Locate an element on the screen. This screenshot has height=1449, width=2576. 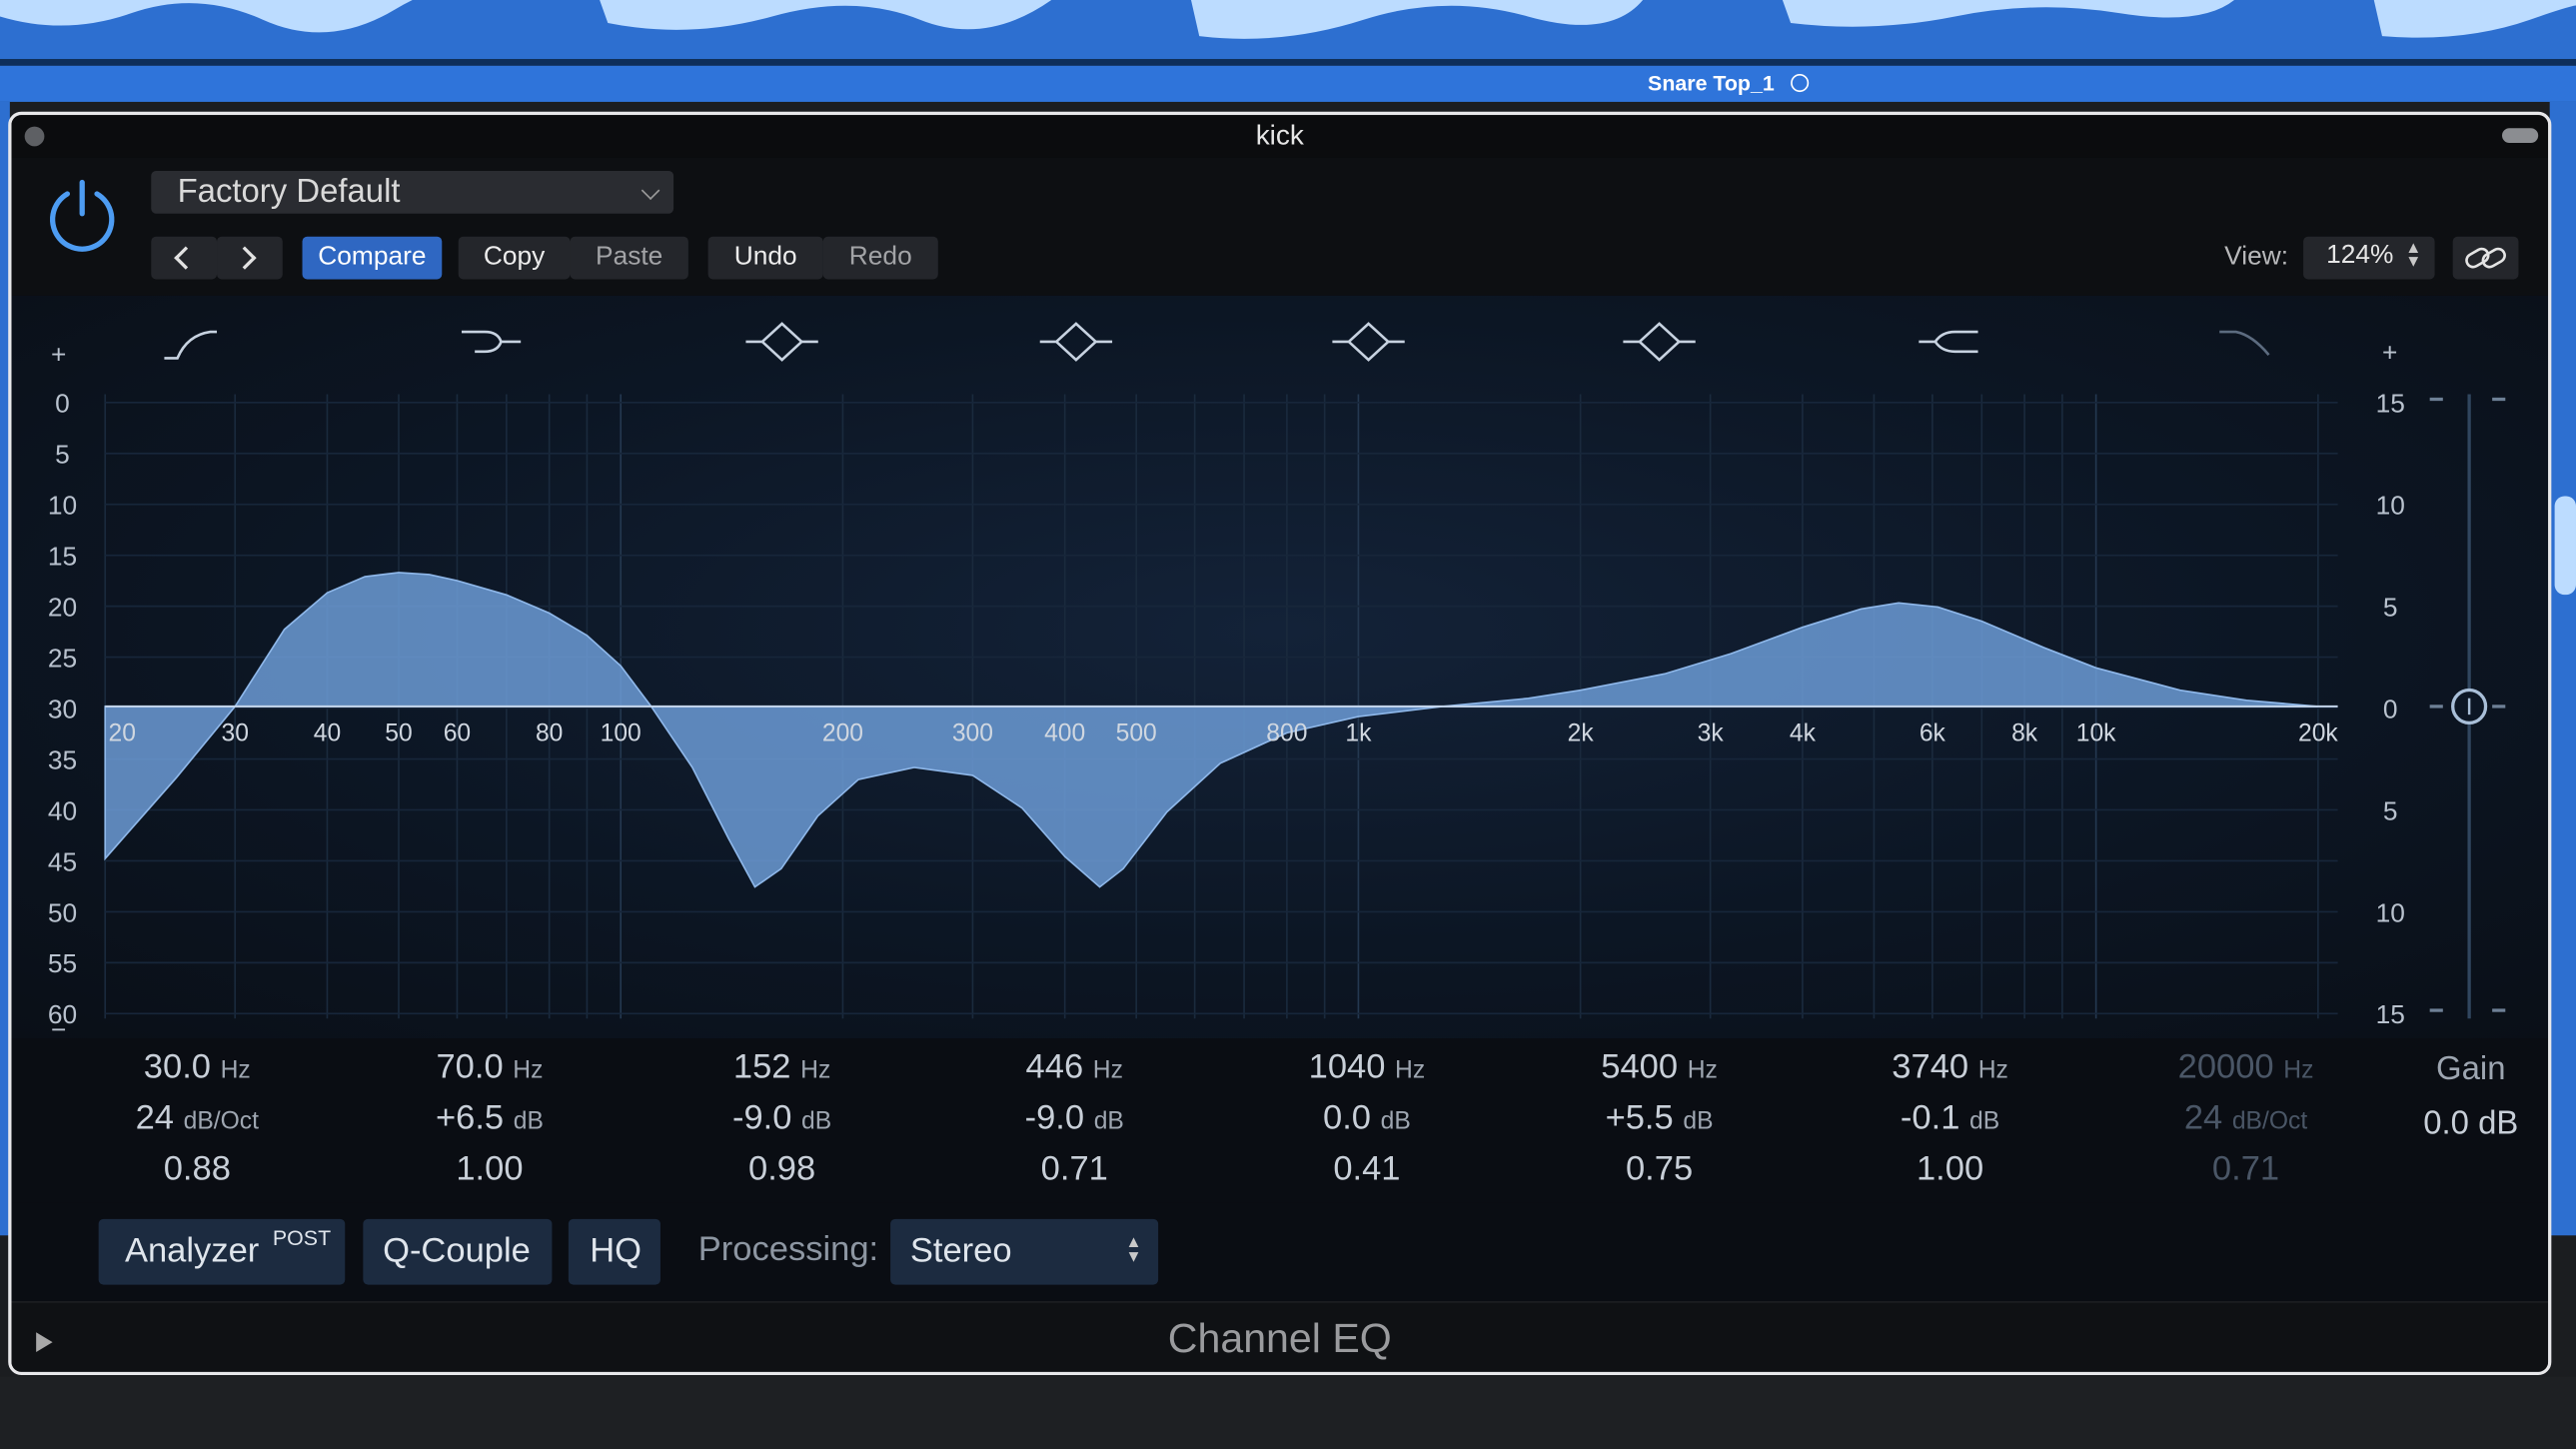
band-gain-value: -9.0 is located at coordinates (1054, 1118).